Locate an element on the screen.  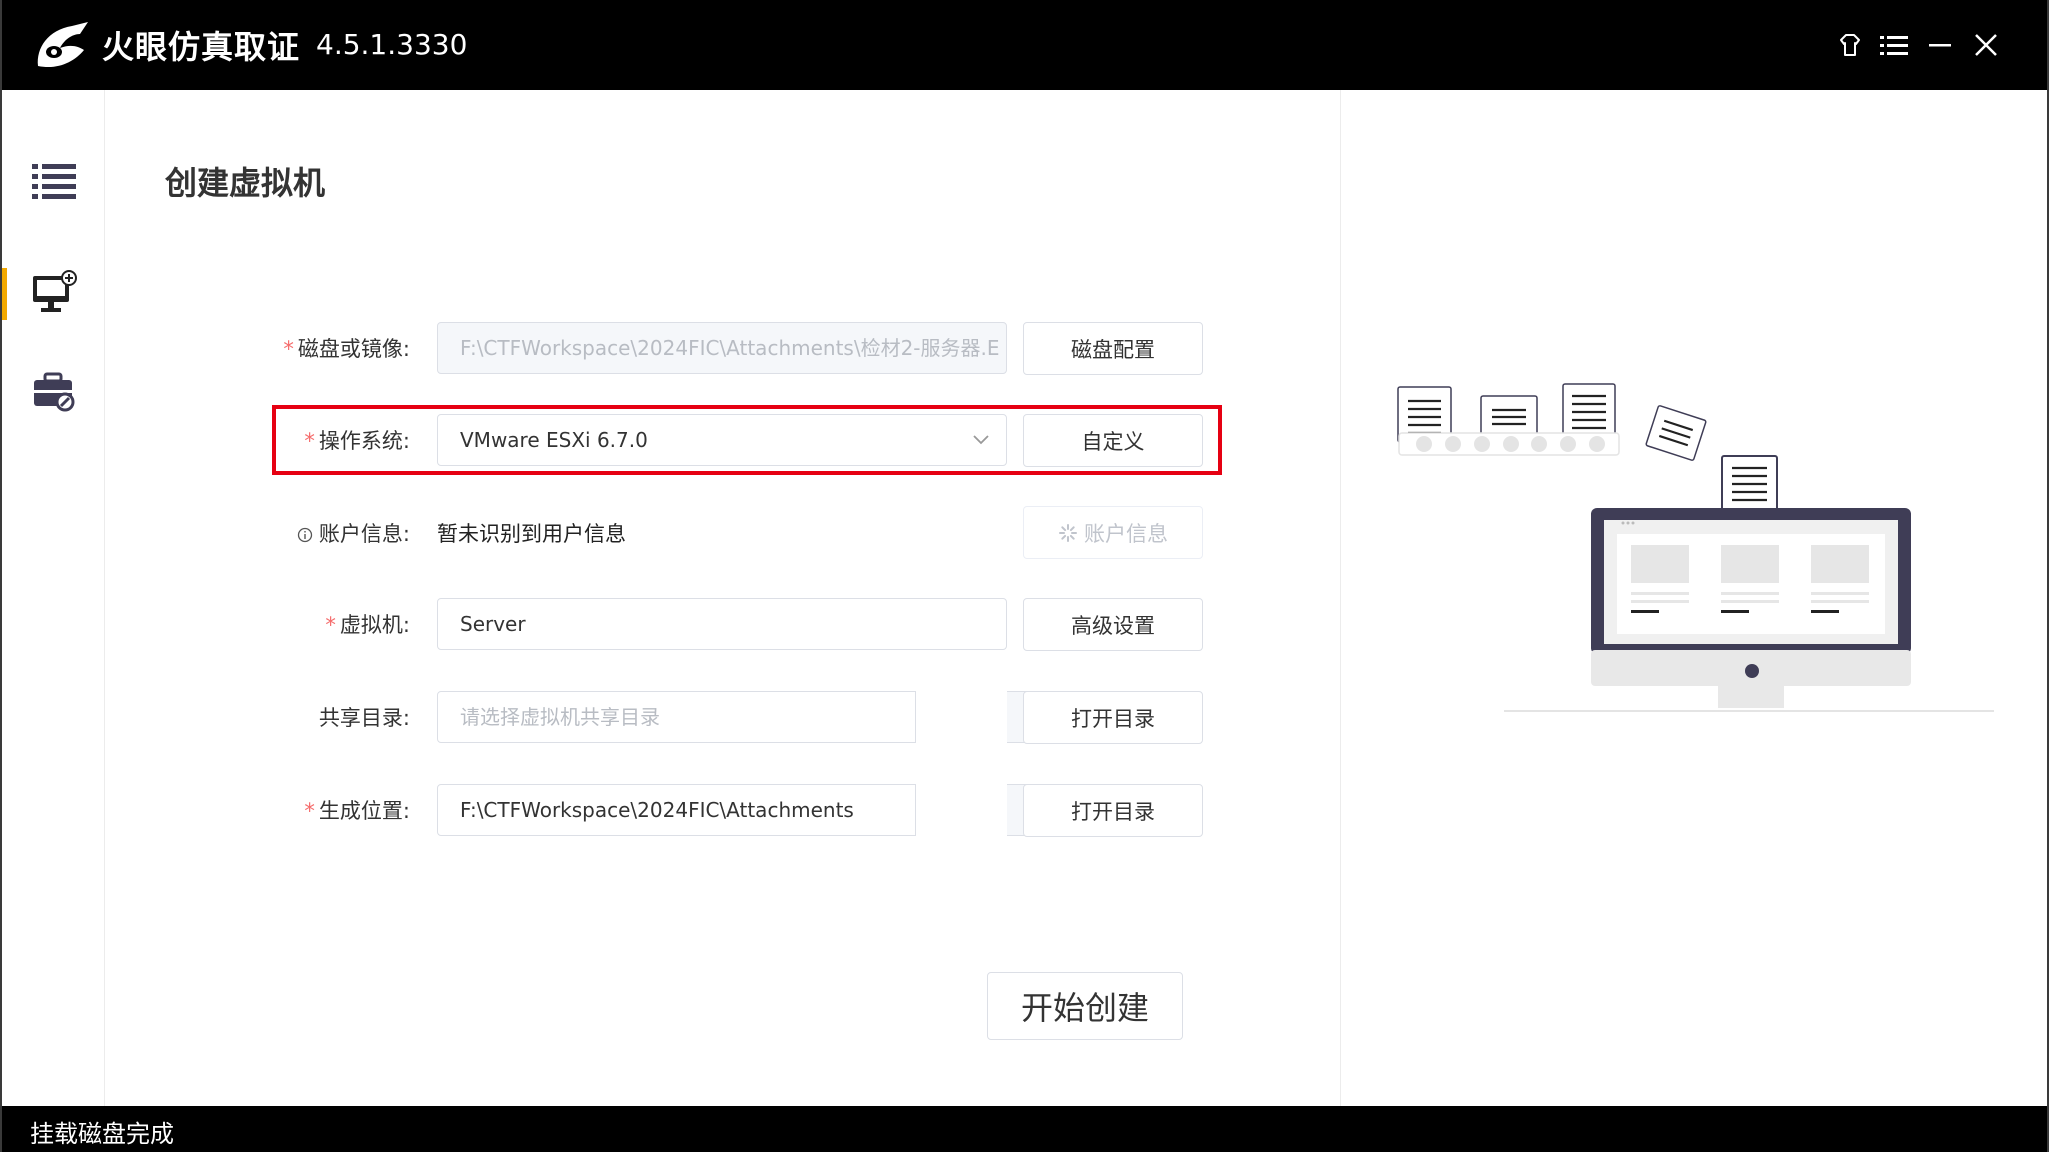
advanced-settings-button: 高级设置 is located at coordinates (1113, 624).